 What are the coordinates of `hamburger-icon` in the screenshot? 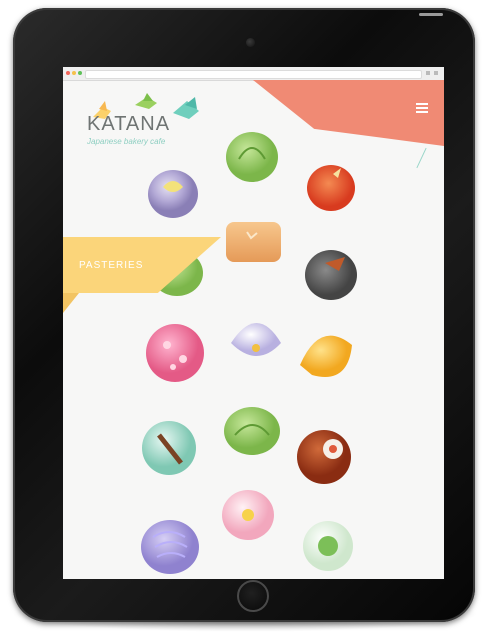 It's located at (422, 108).